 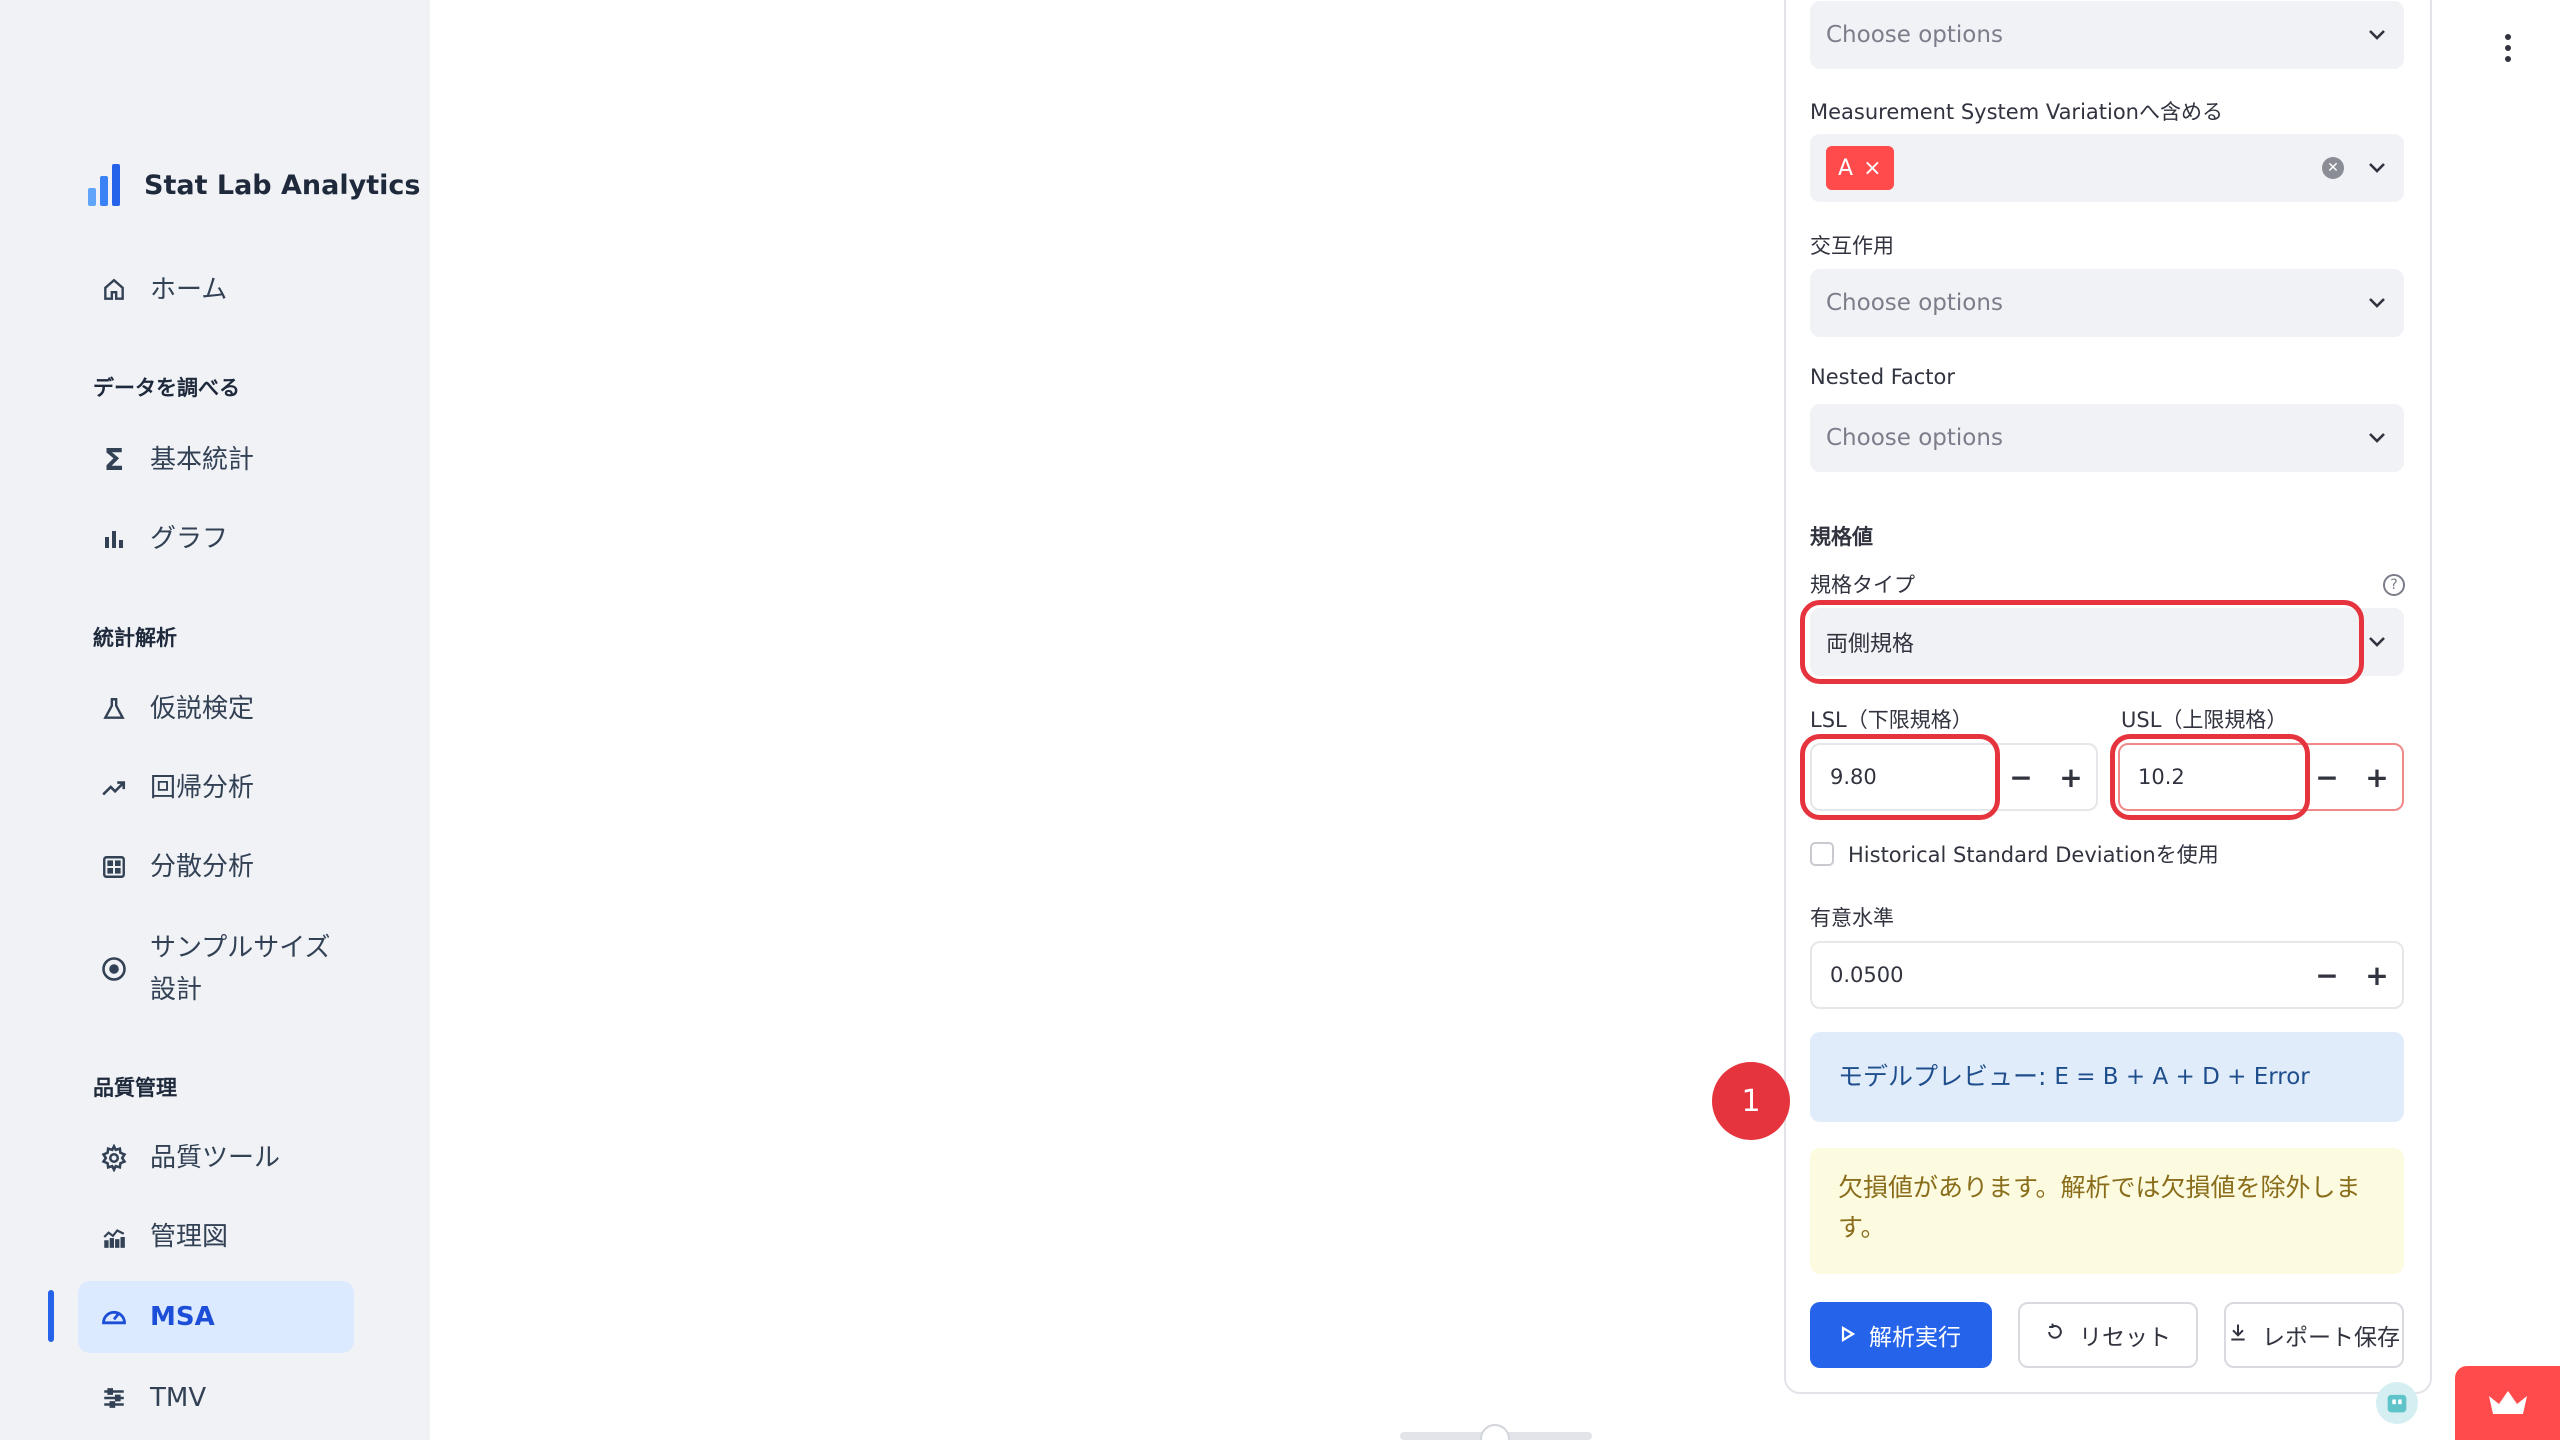 I want to click on active-indicator, so click(x=51, y=1316).